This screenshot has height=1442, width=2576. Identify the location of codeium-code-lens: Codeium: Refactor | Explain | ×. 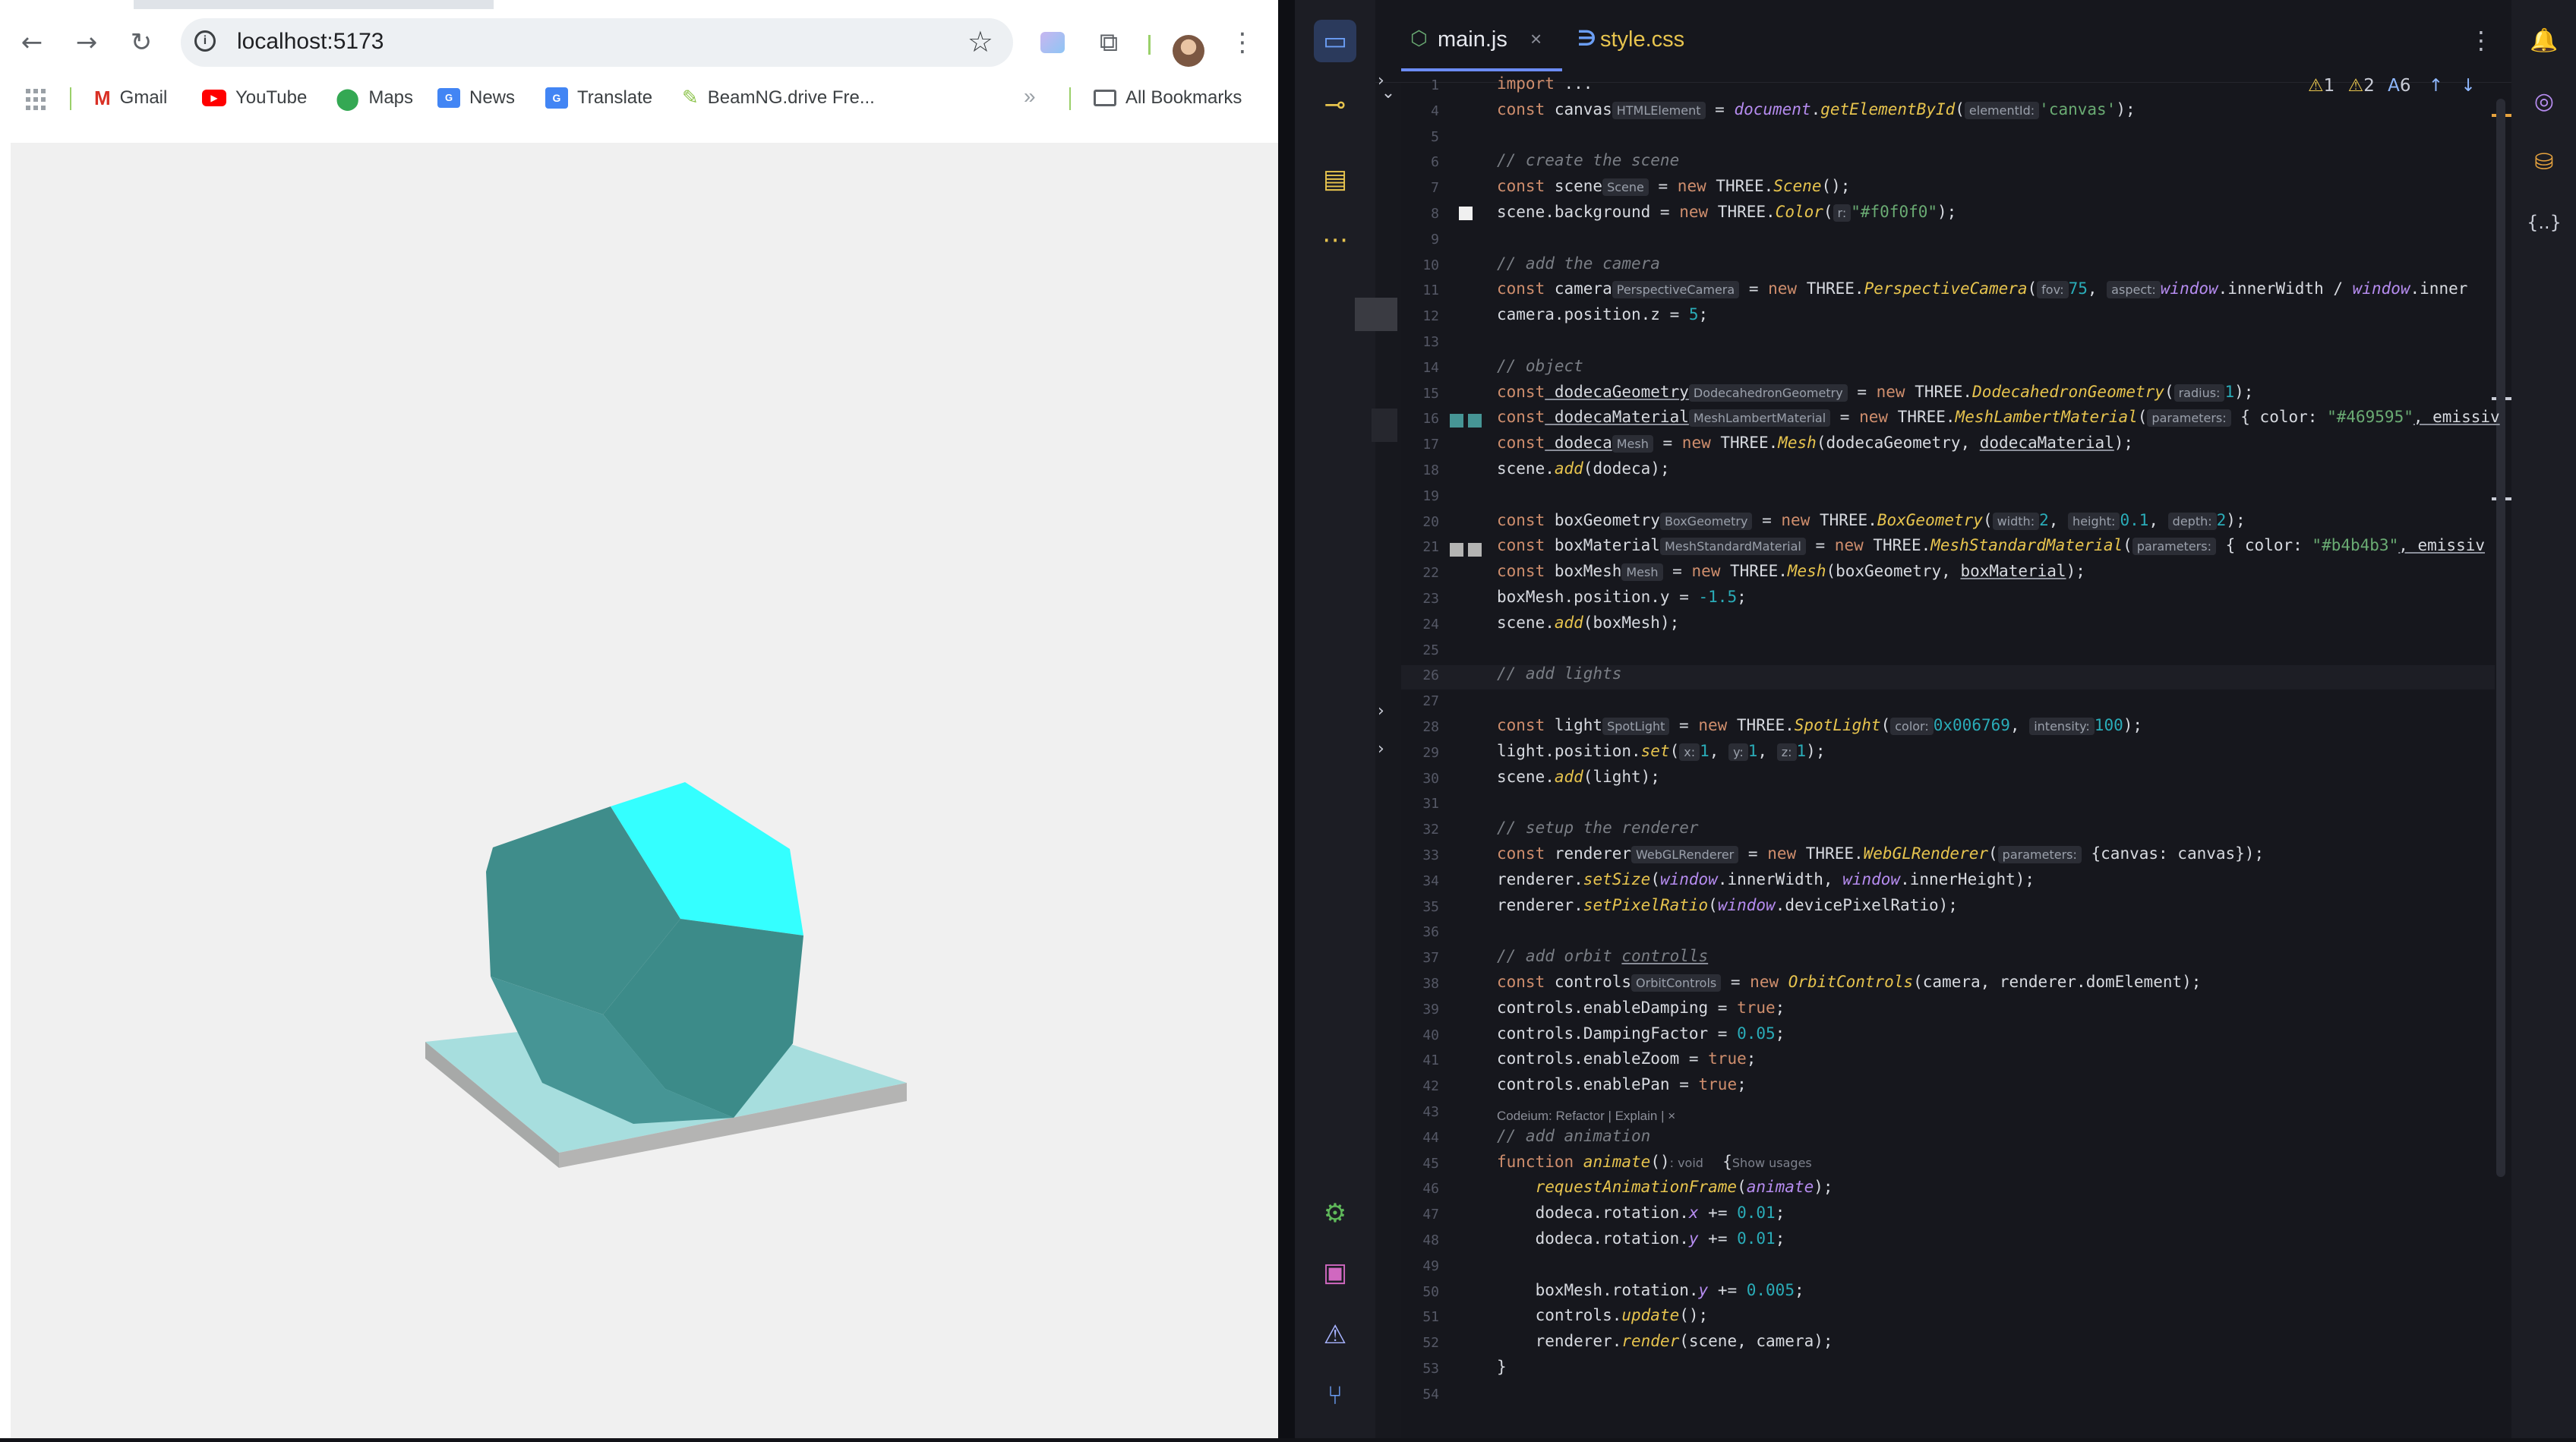
(1586, 1117).